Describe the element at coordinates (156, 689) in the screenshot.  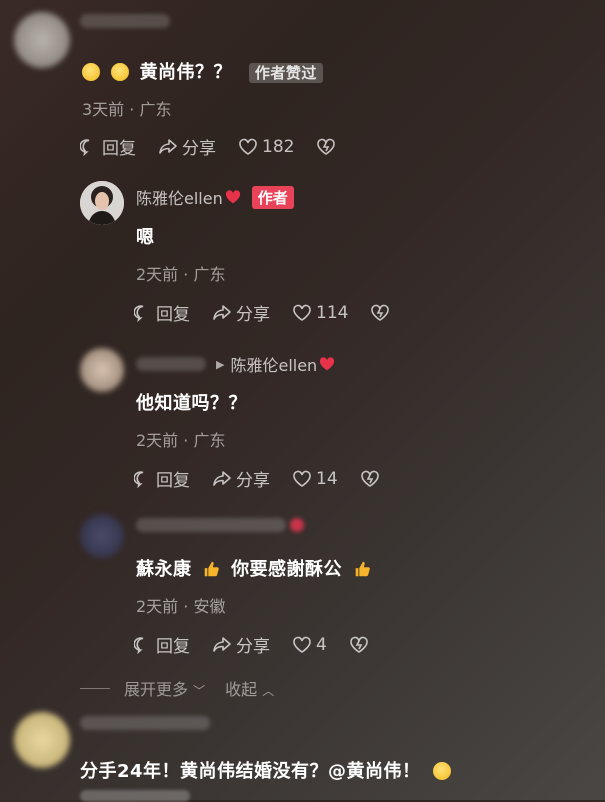
I see `expand-label: 展开更多` at that location.